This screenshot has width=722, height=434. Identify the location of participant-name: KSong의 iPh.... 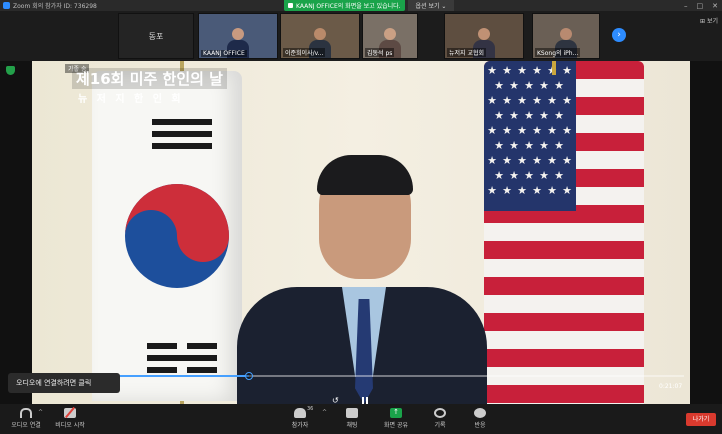
(558, 52).